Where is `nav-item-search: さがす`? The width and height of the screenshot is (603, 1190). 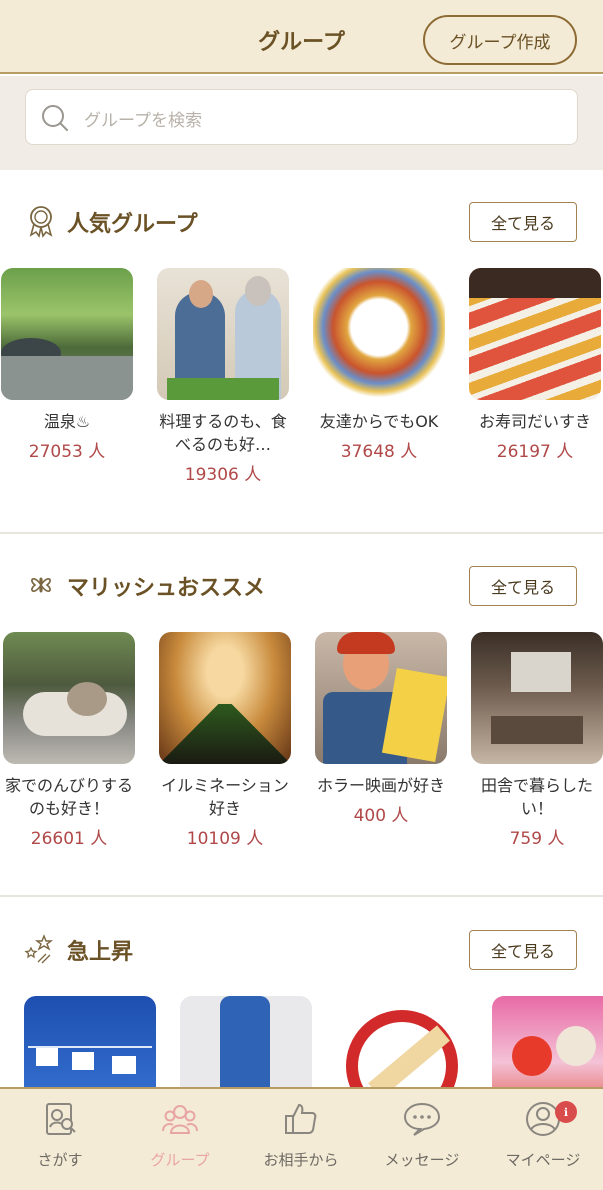 nav-item-search: さがす is located at coordinates (60, 1134).